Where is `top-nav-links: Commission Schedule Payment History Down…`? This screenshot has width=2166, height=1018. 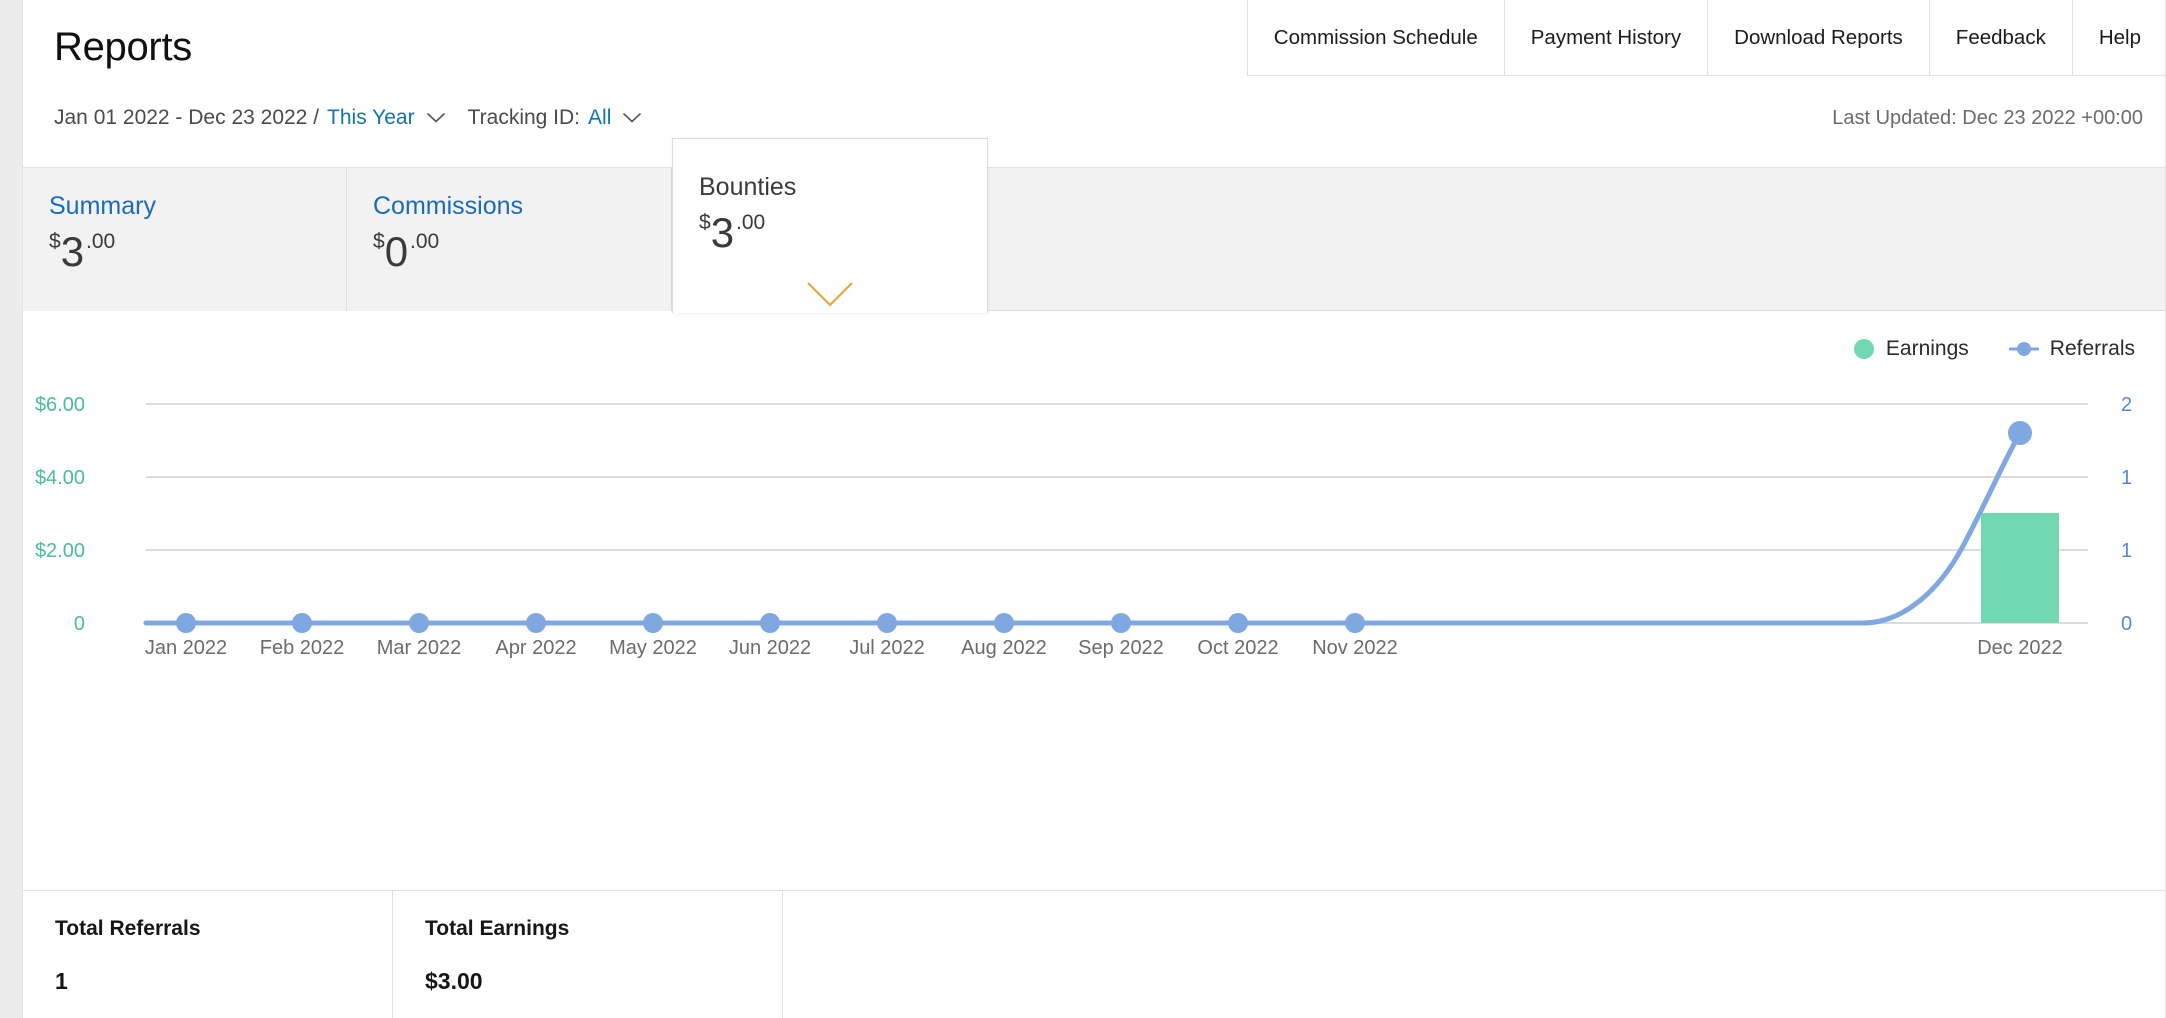 top-nav-links: Commission Schedule Payment History Down… is located at coordinates (1705, 38).